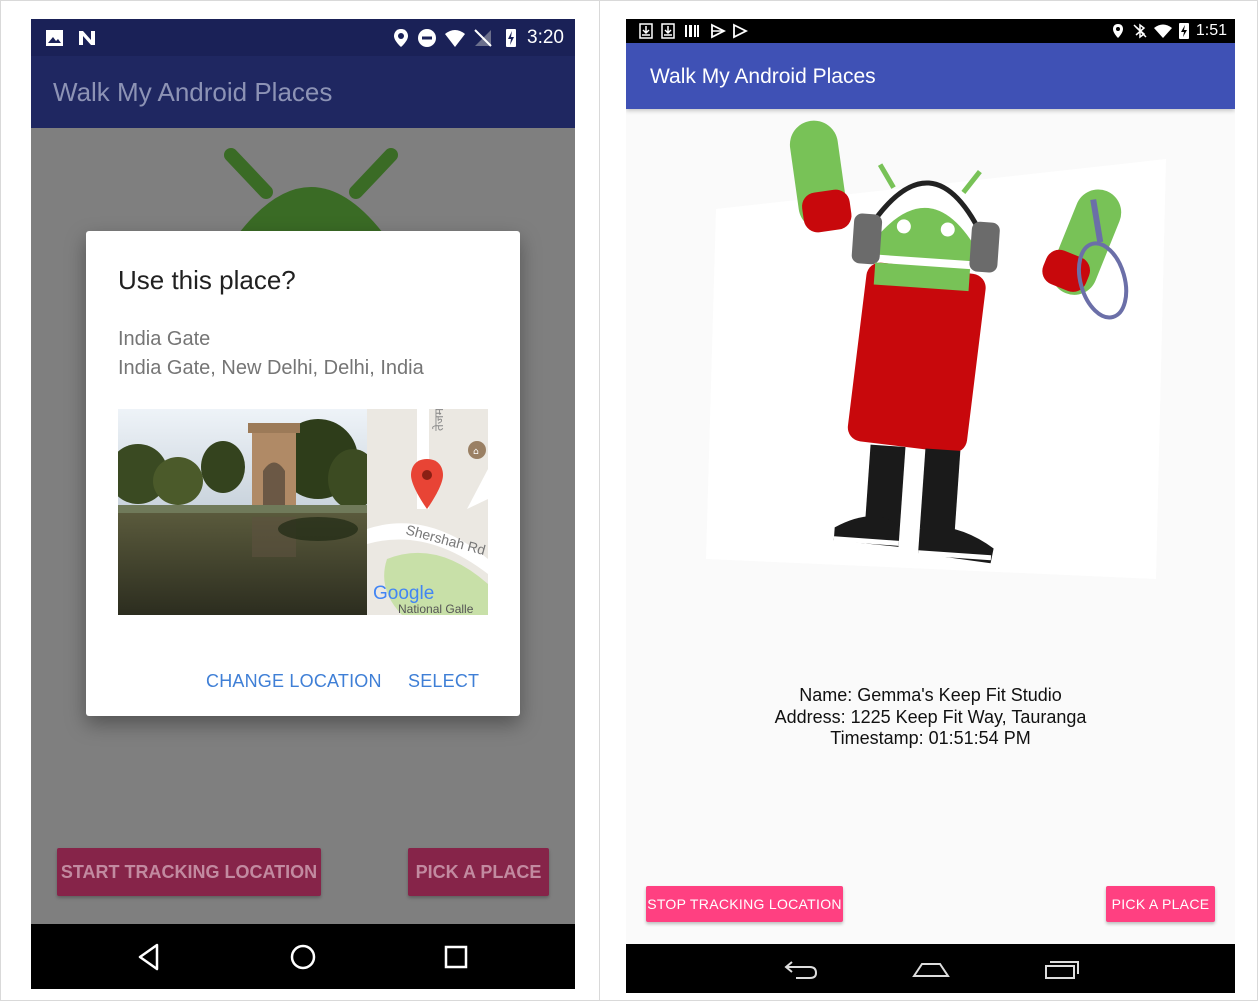  I want to click on place-address-text: Address: 1225 Keep Fit Way, Tauranga, so click(930, 717).